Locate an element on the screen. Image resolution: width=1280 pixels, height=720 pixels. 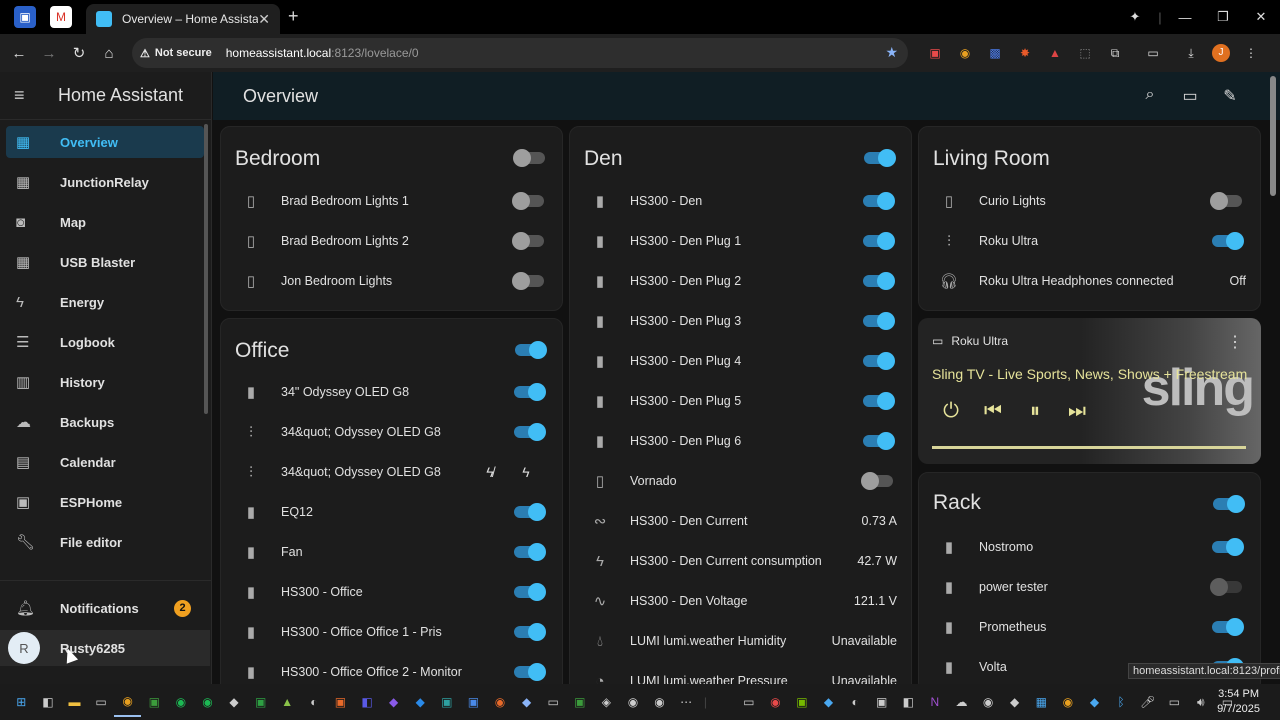
den-master-toggle is located at coordinates (880, 158).